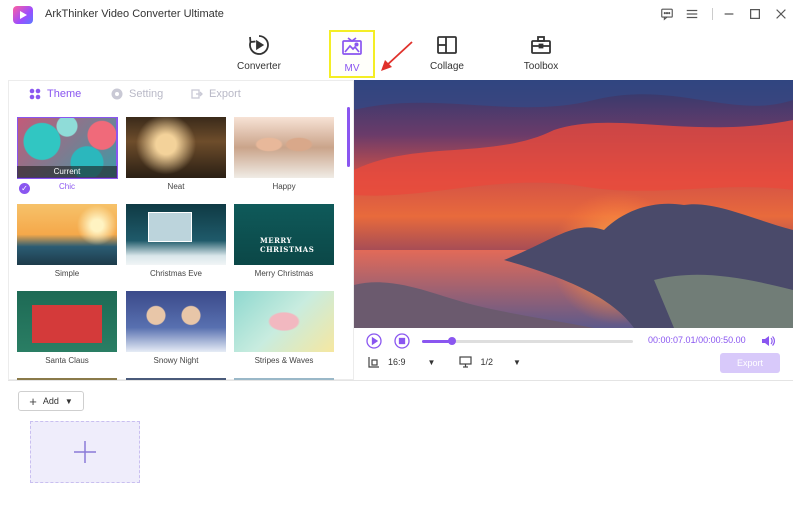 The height and width of the screenshot is (507, 800). I want to click on theme-label: Snowy Night, so click(176, 360).